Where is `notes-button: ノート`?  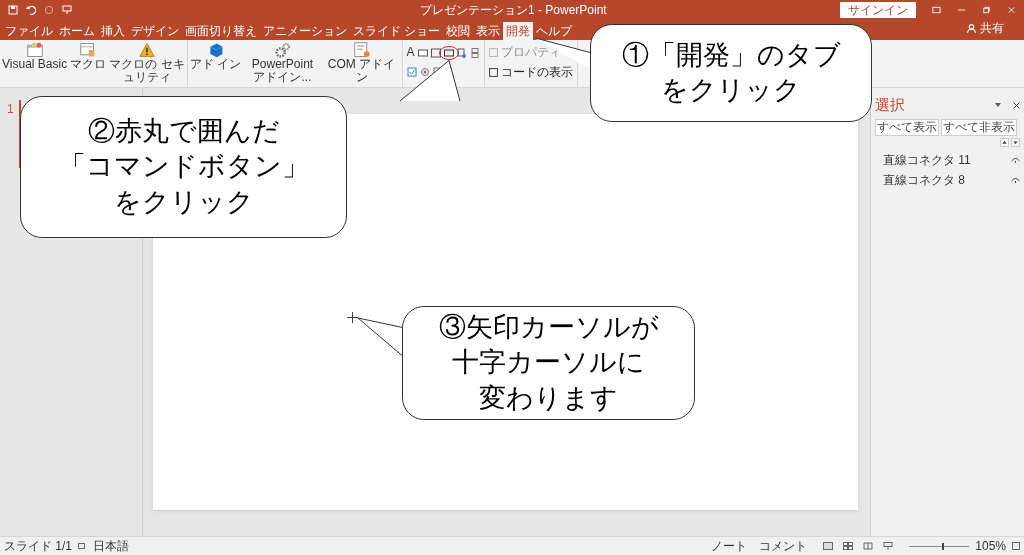
notes-button: ノート is located at coordinates (729, 546).